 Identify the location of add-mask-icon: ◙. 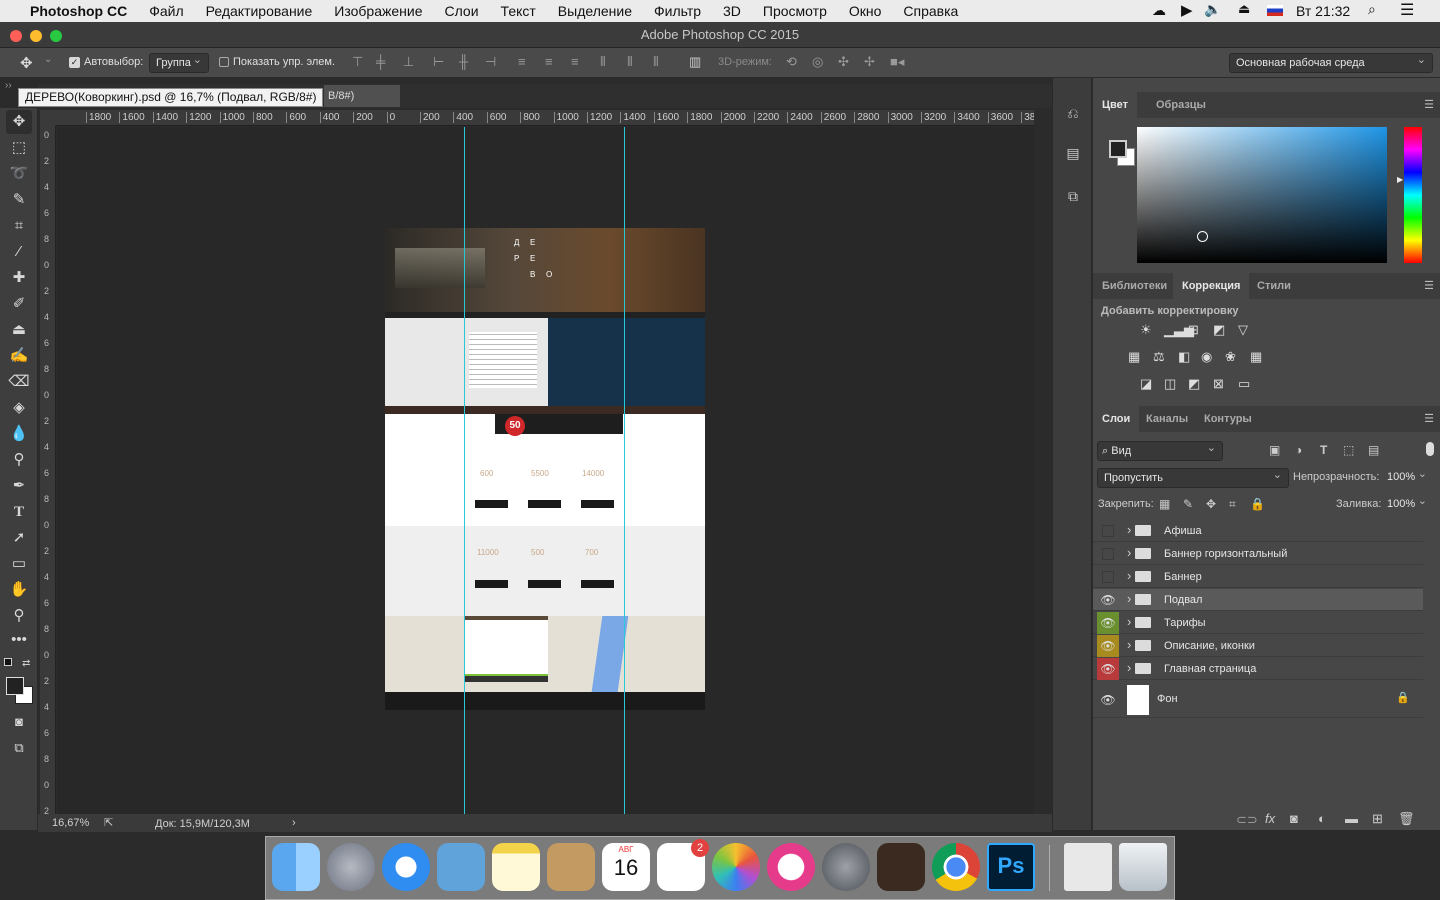
(1294, 818).